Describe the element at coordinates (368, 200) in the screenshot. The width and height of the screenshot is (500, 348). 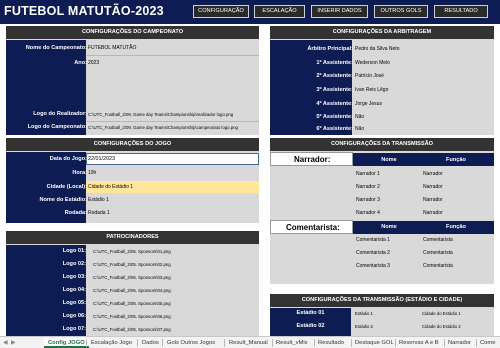
I see `narrador-3-nome: Narrador 3` at that location.